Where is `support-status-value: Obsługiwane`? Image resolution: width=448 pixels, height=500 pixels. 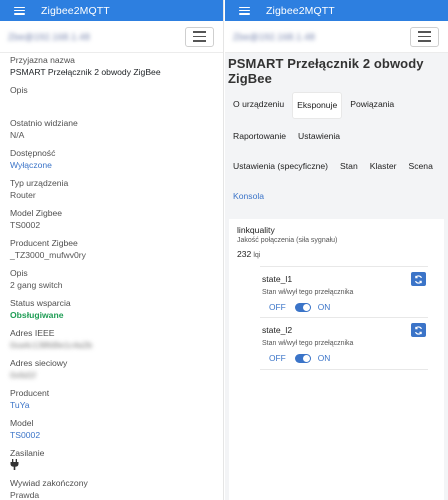 support-status-value: Obsługiwane is located at coordinates (37, 315).